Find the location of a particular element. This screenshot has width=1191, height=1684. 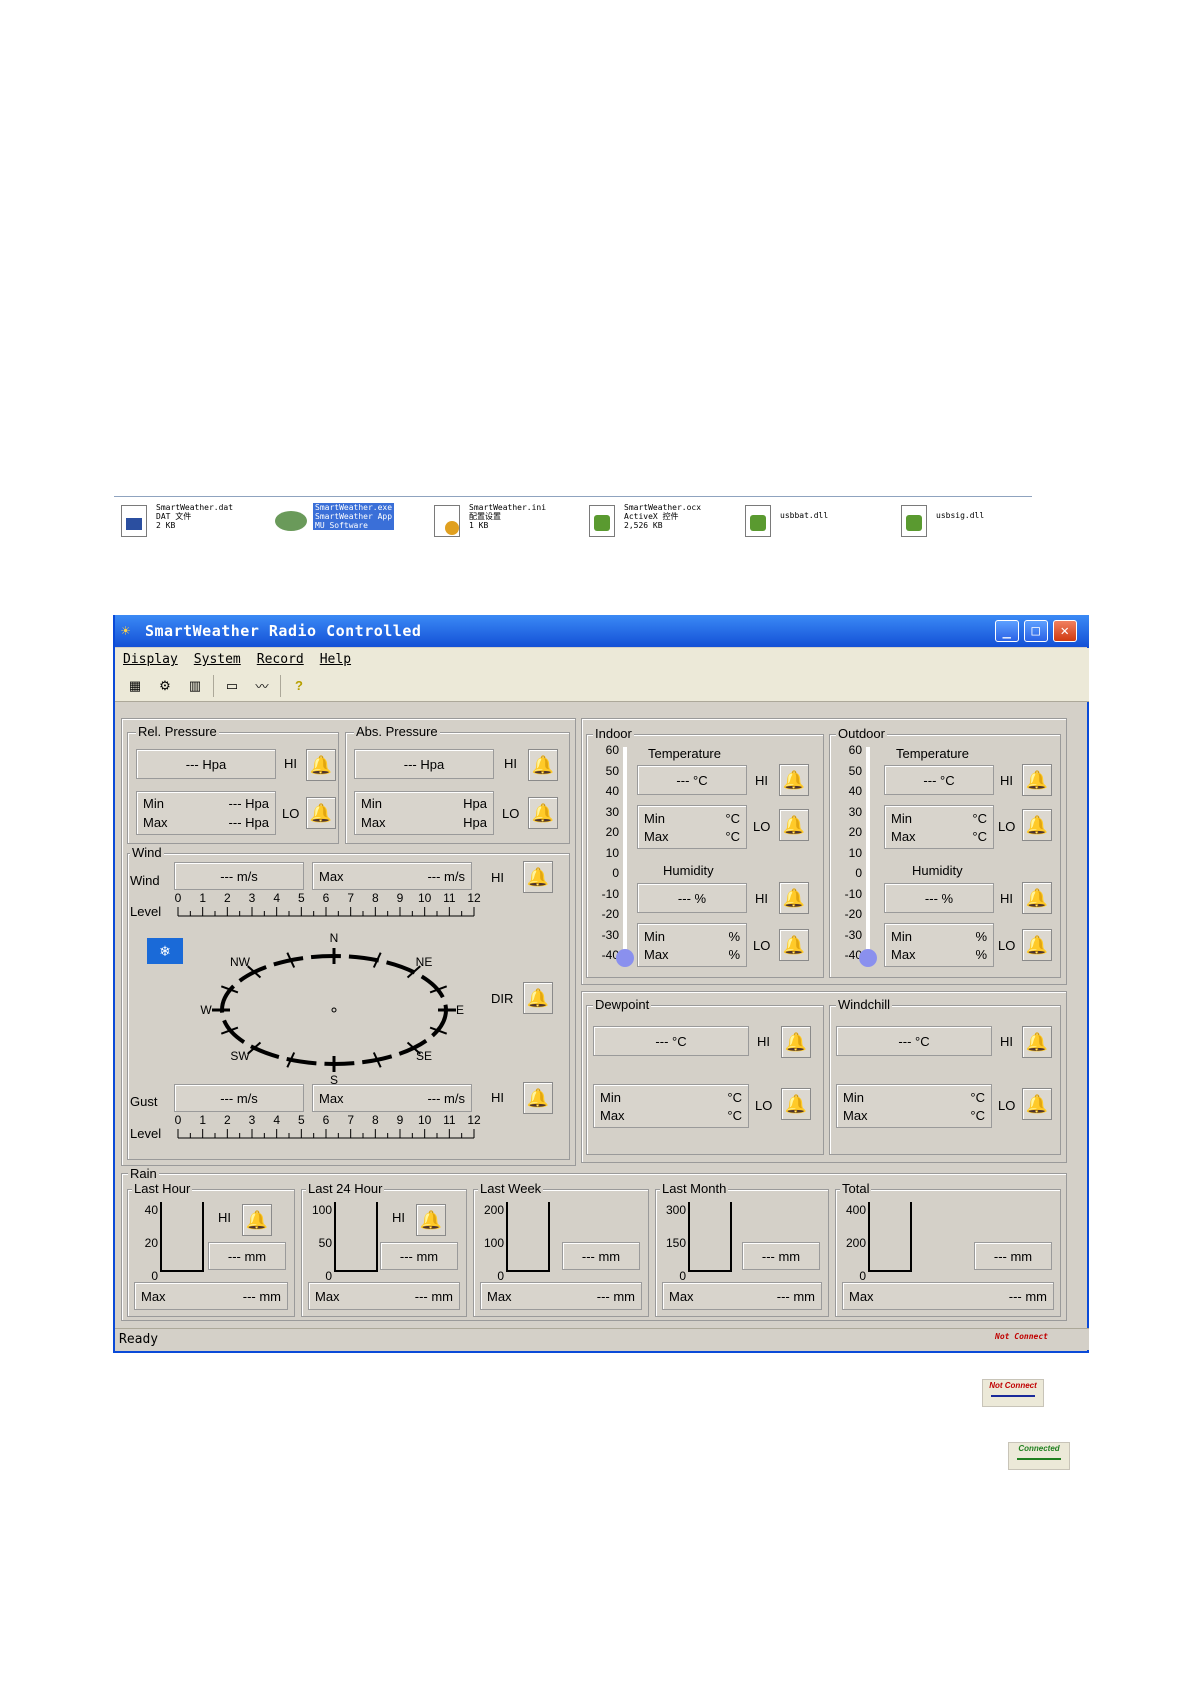

rain-axis-label: 100 is located at coordinates (321, 1210).